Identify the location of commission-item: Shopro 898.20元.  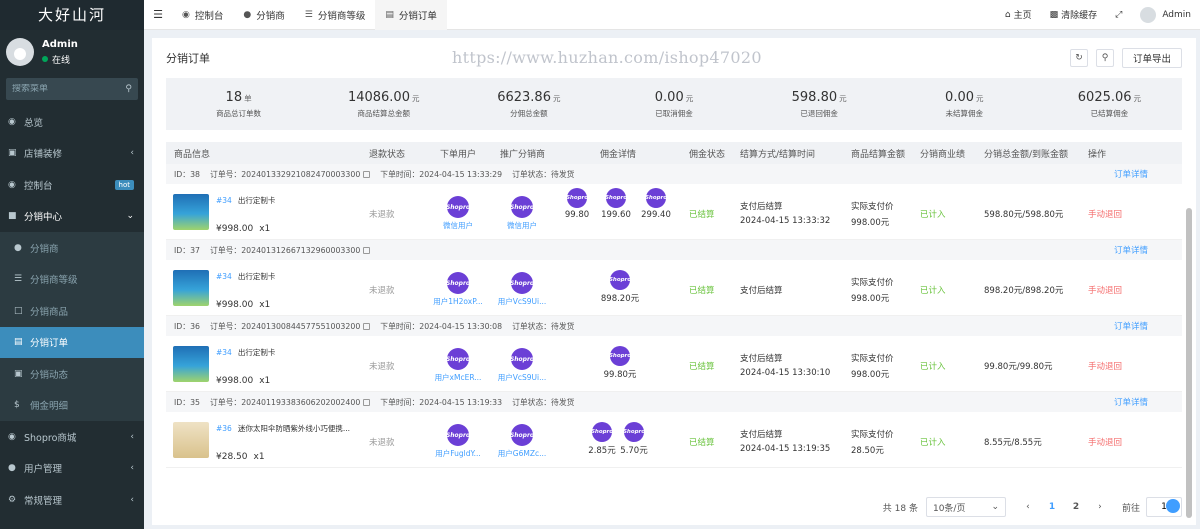
(620, 287).